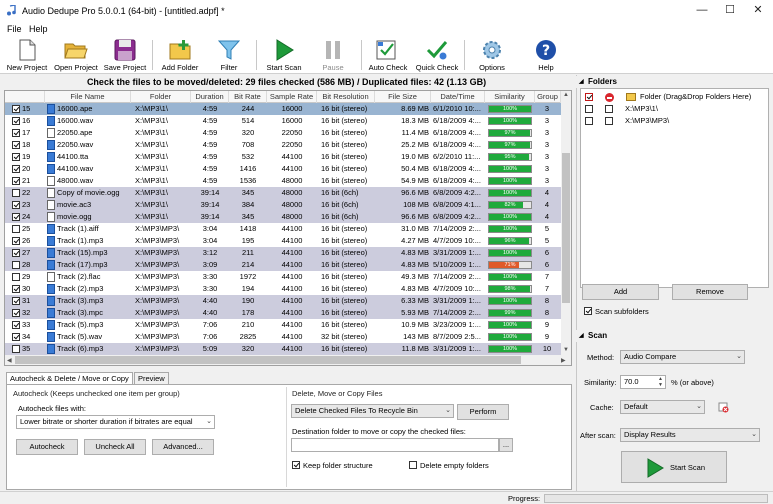  Describe the element at coordinates (151, 378) in the screenshot. I see `tab-preview: Preview` at that location.